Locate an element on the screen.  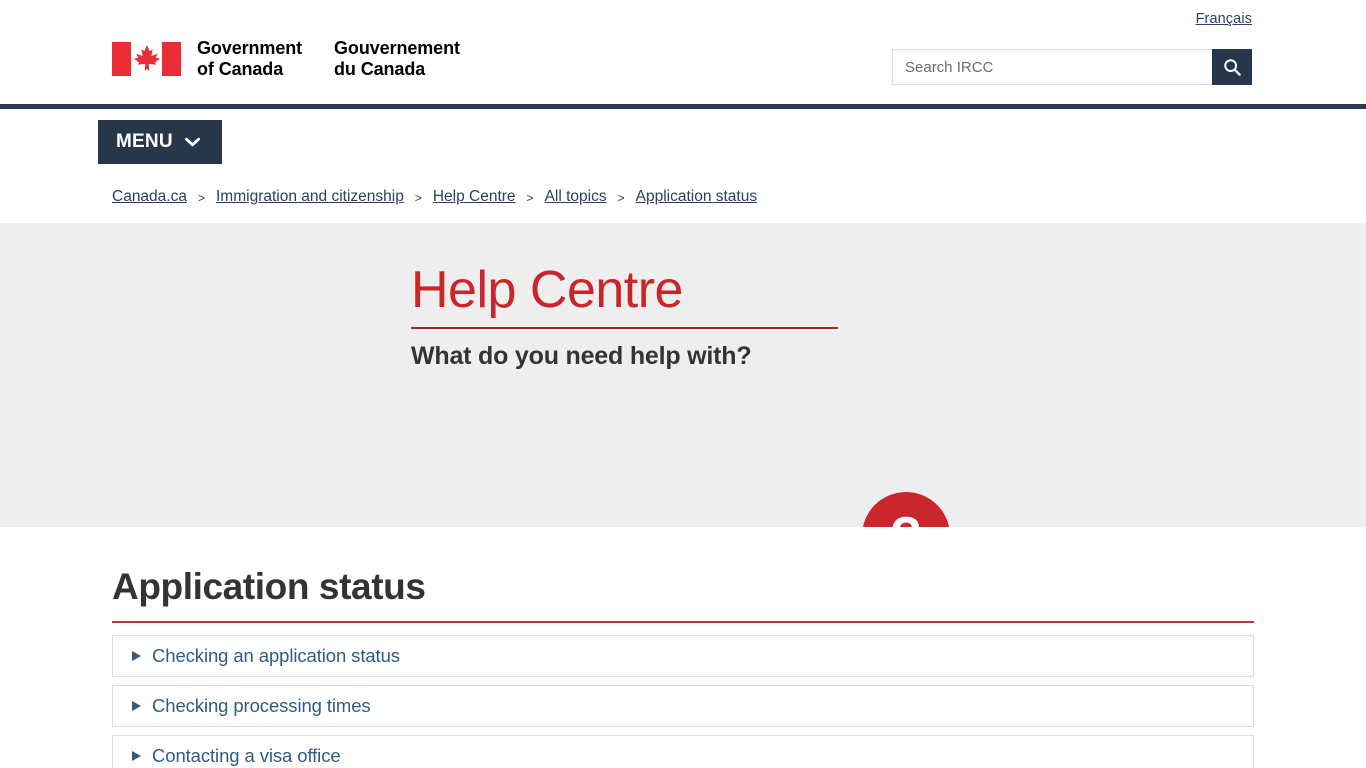
search-icon is located at coordinates (1232, 67).